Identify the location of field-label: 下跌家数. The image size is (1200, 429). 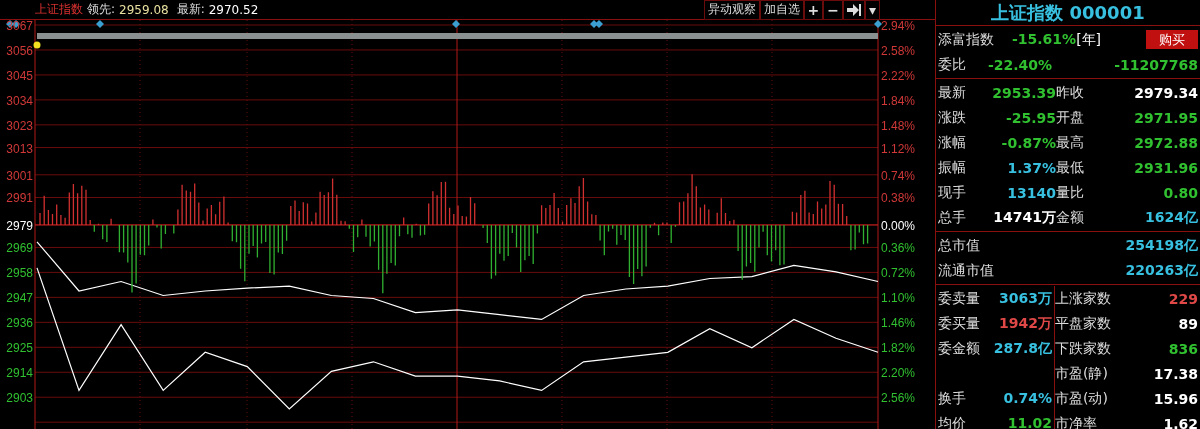
(1083, 348).